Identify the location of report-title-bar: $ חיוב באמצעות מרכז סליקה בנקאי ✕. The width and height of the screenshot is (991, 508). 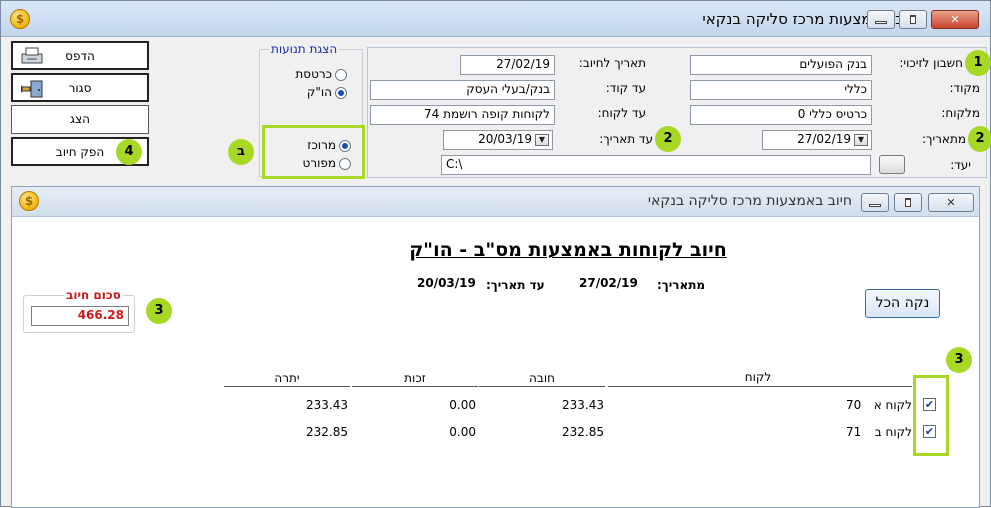
(495, 202).